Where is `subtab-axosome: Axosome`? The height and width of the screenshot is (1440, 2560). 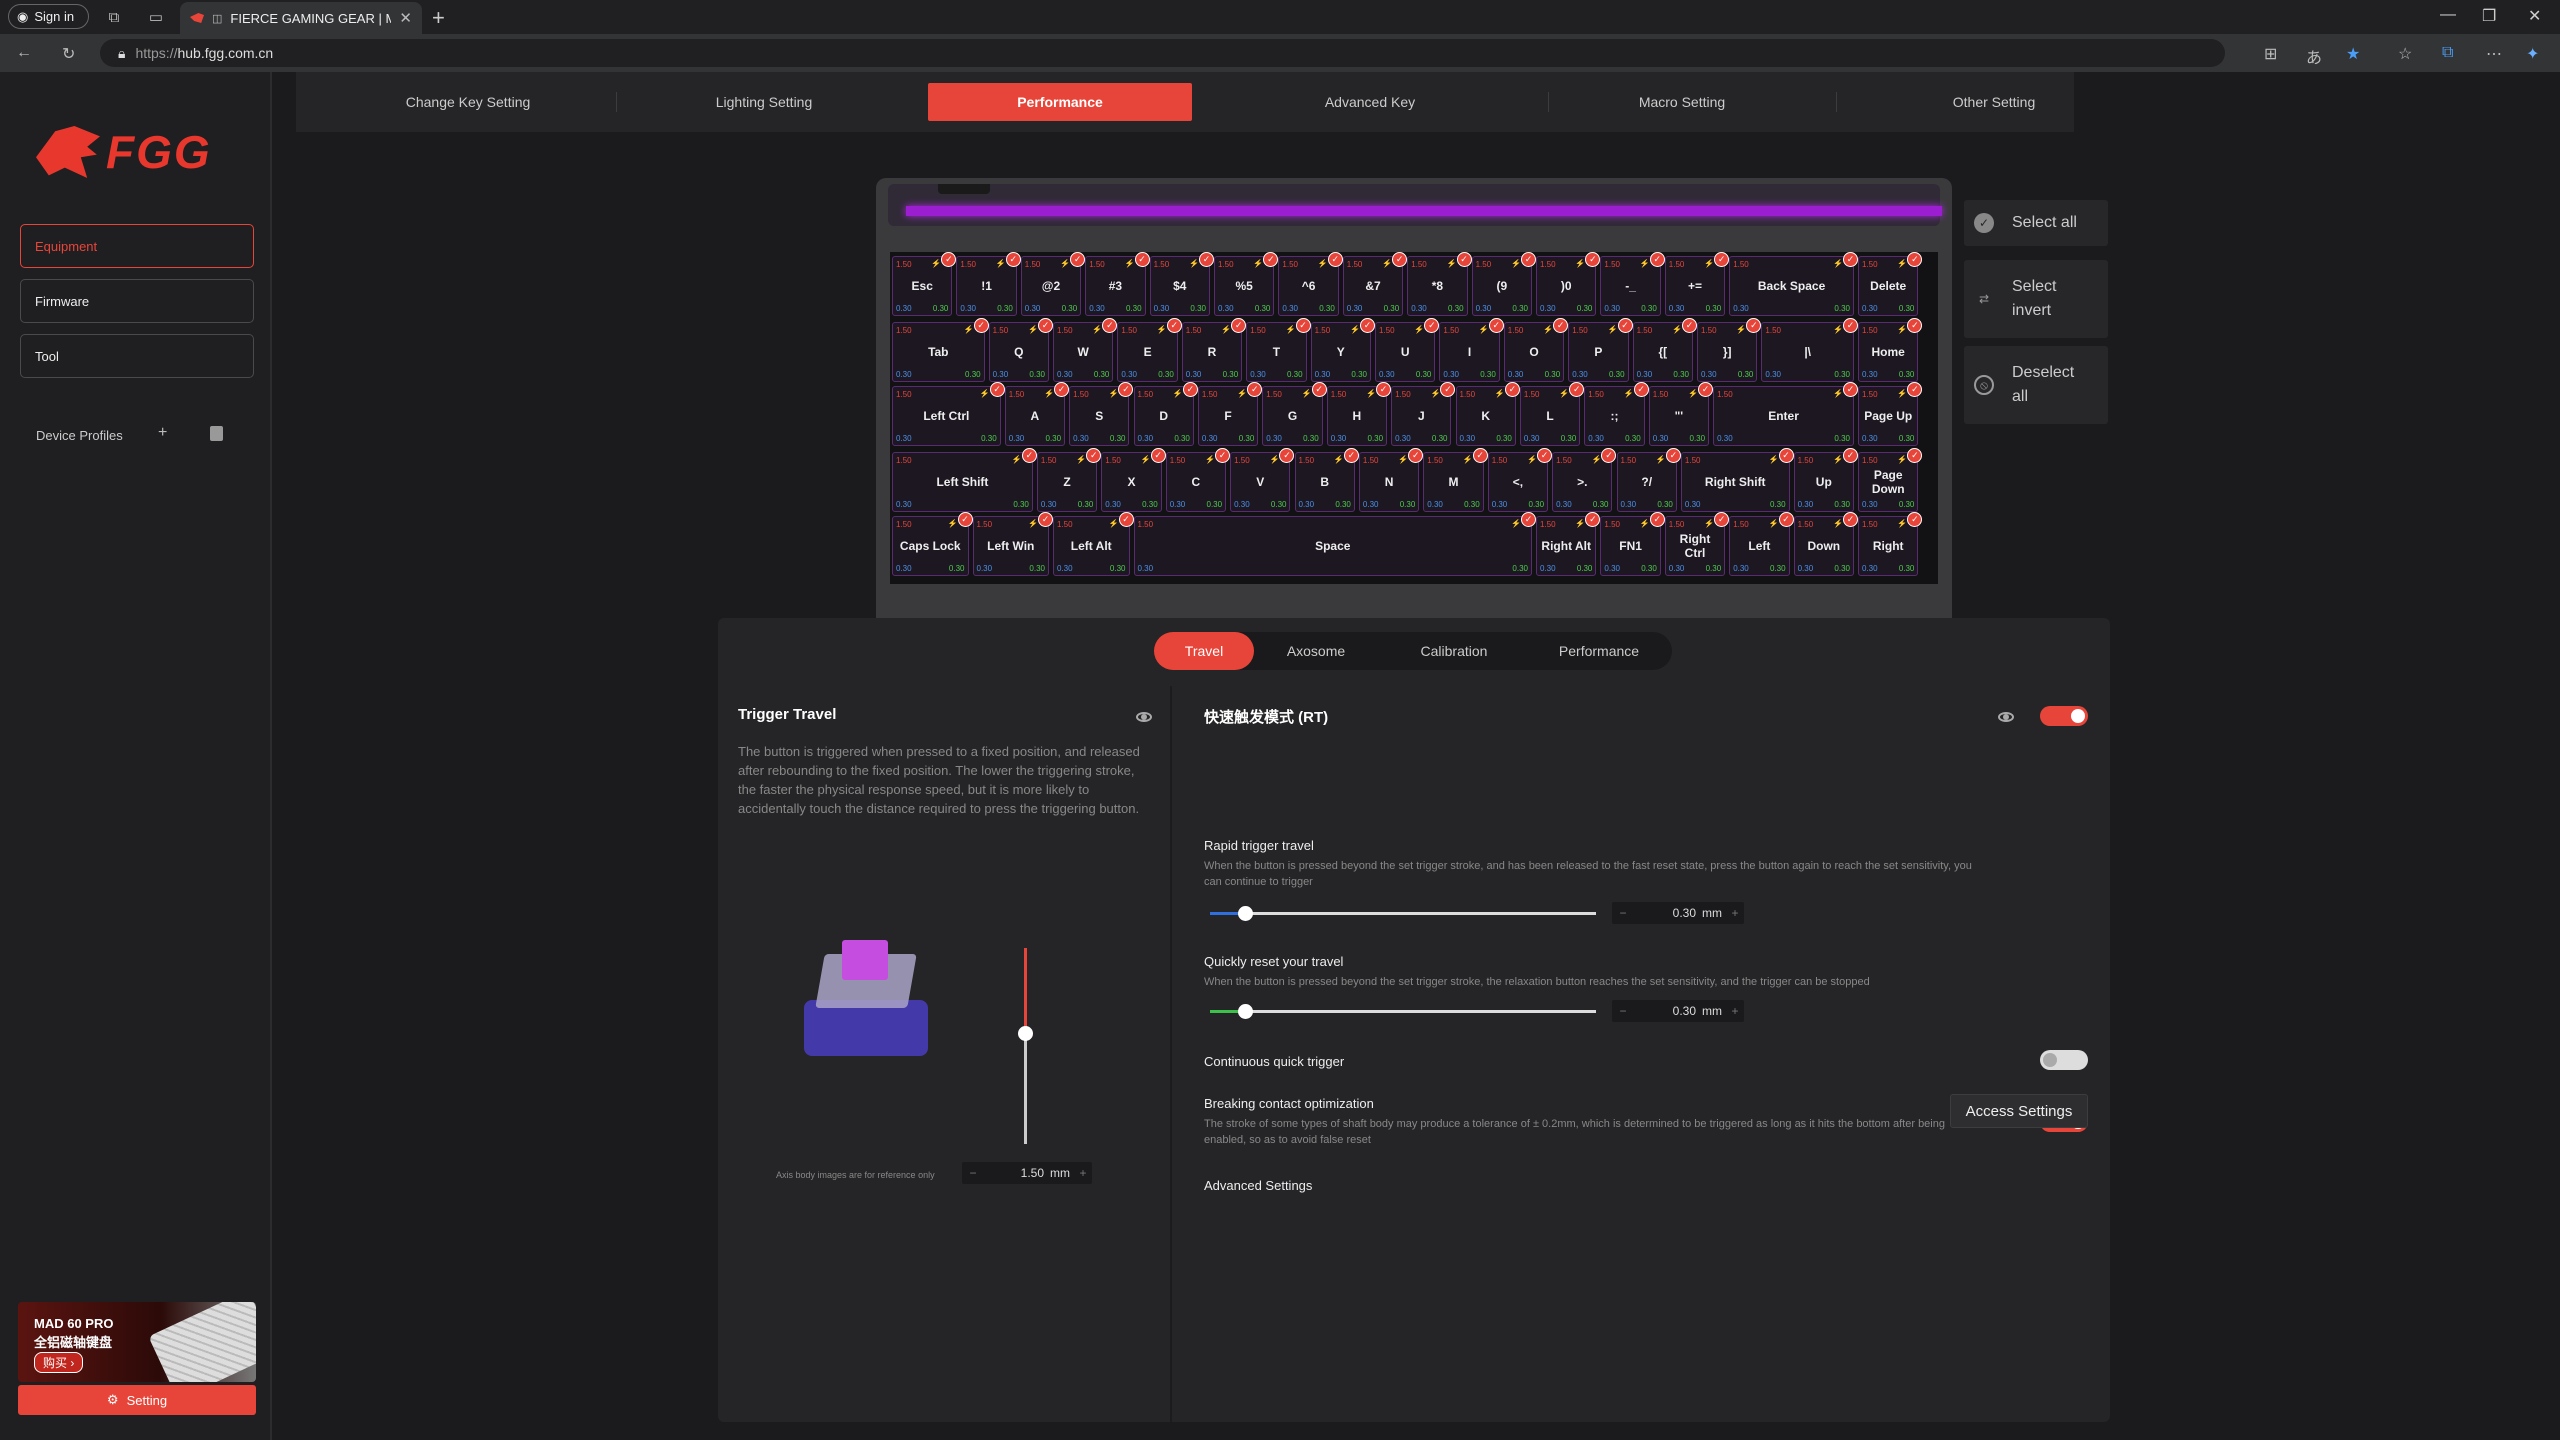 subtab-axosome: Axosome is located at coordinates (1316, 651).